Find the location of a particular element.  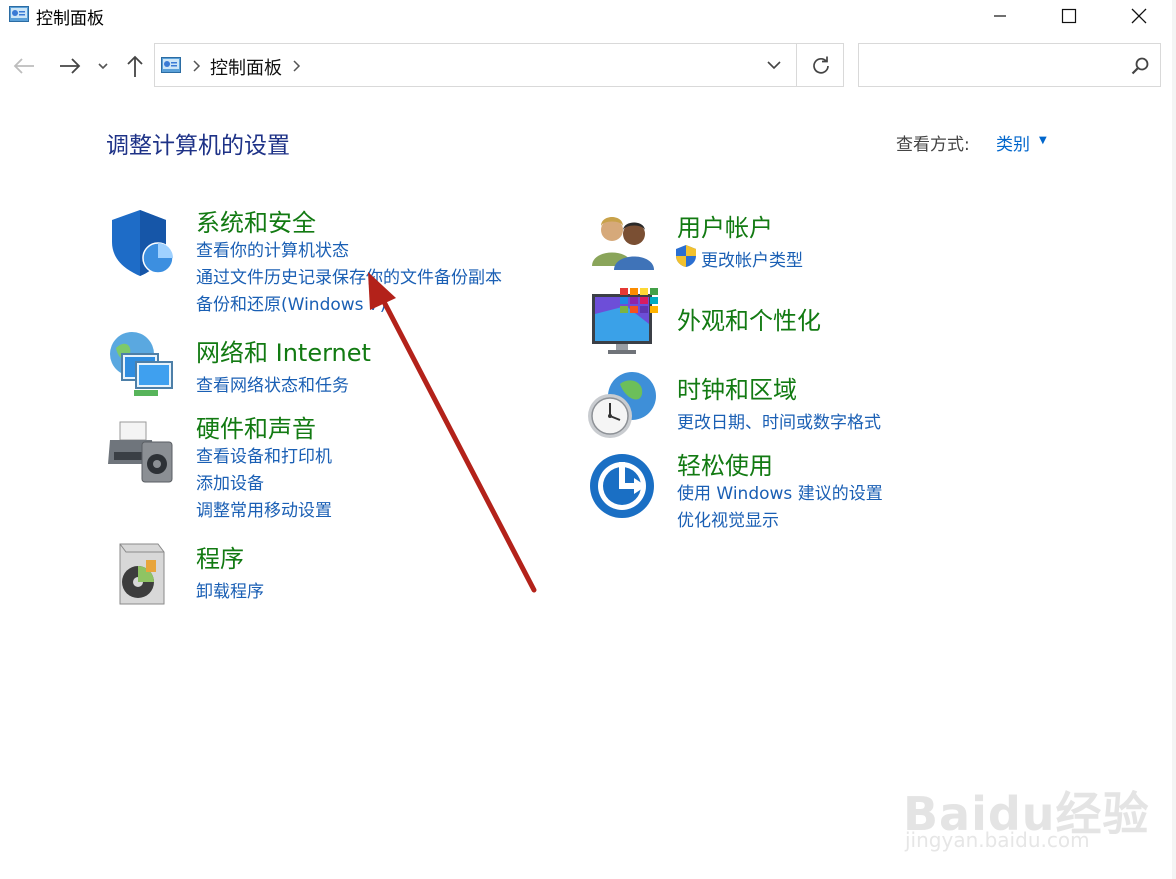

watermark-url: jingyan.baidu.com is located at coordinates (997, 840).